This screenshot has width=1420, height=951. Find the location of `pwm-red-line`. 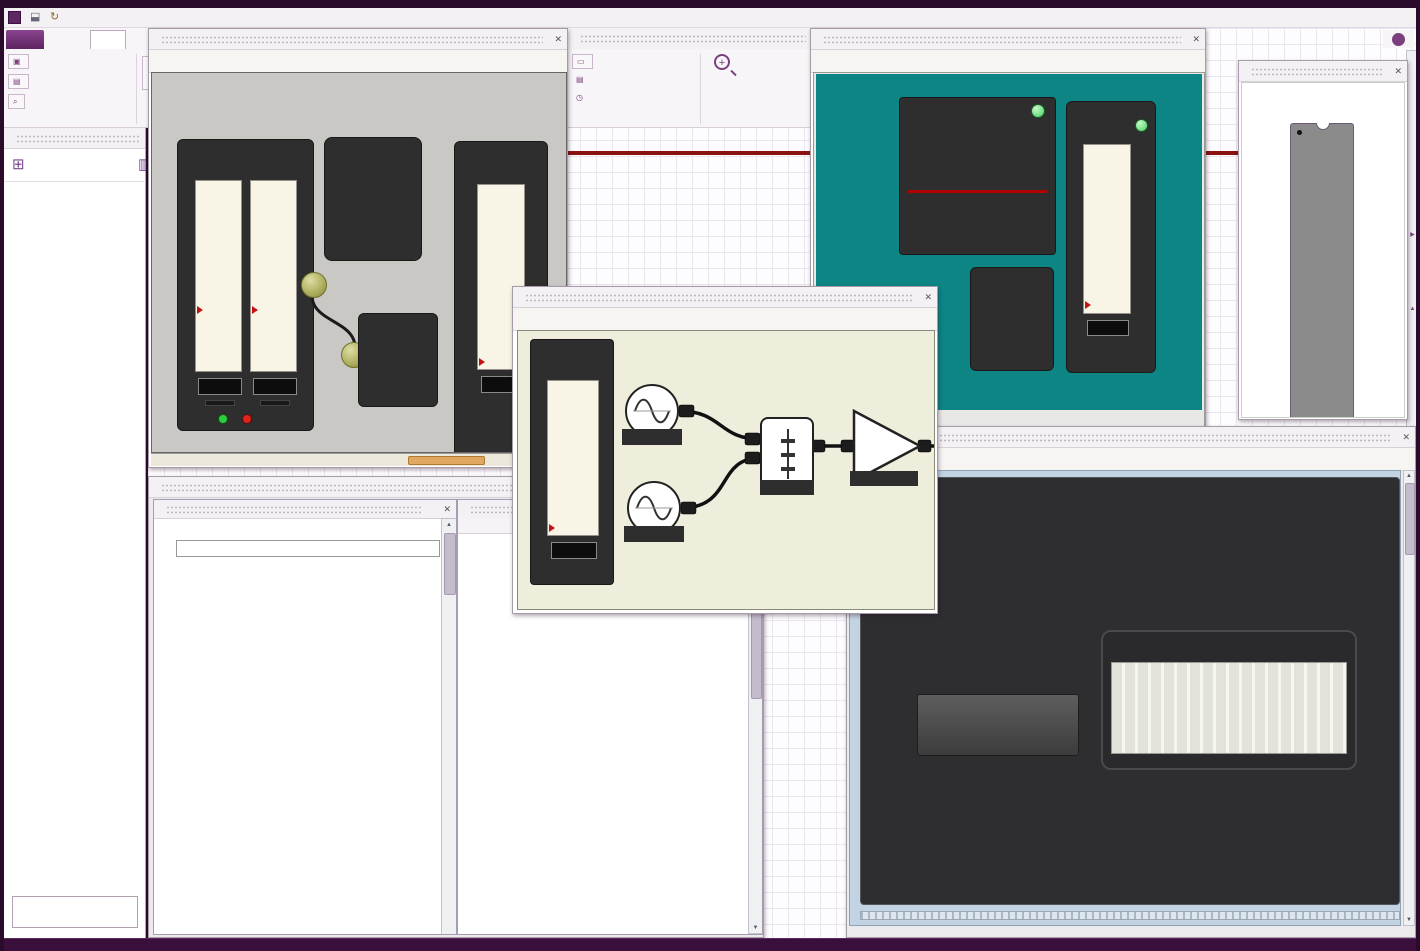

pwm-red-line is located at coordinates (978, 191).